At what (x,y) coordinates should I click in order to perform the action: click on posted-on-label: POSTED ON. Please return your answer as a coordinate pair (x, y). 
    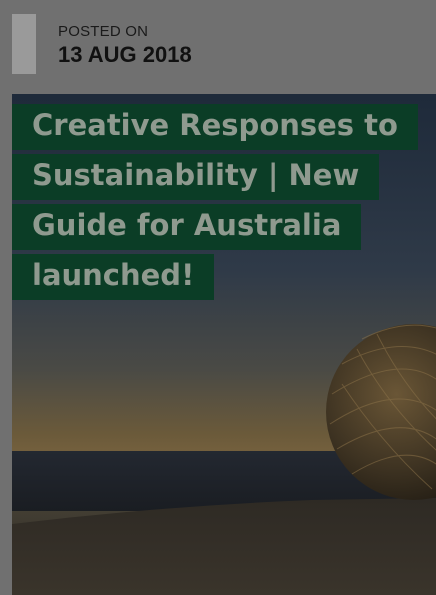
    Looking at the image, I should click on (103, 31).